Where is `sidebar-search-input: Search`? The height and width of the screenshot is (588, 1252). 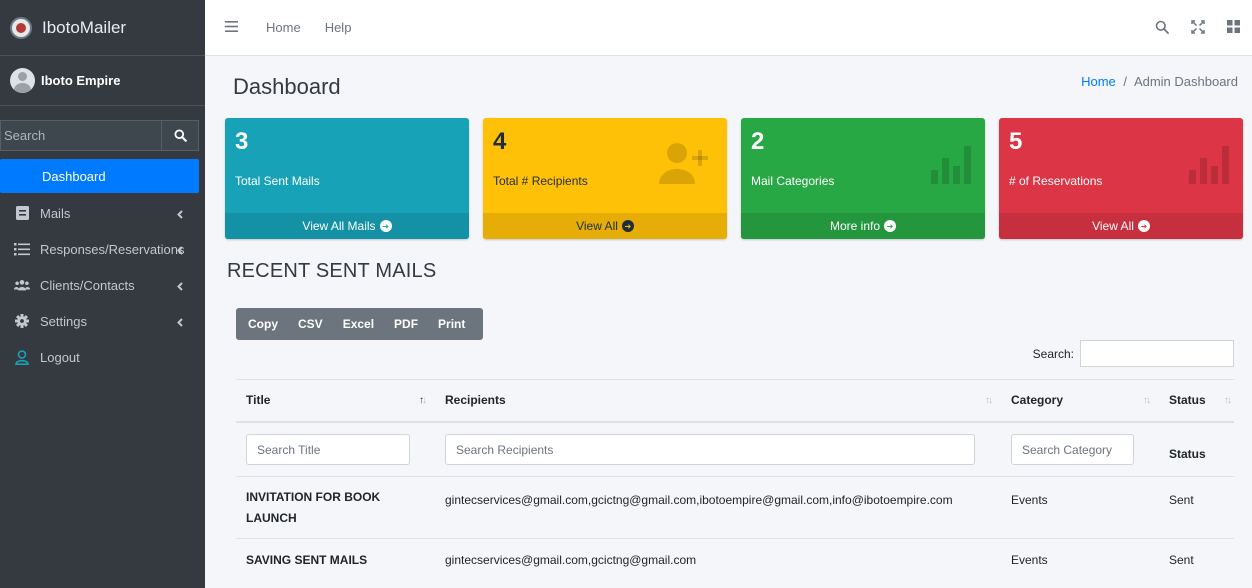
sidebar-search-input: Search is located at coordinates (80, 135).